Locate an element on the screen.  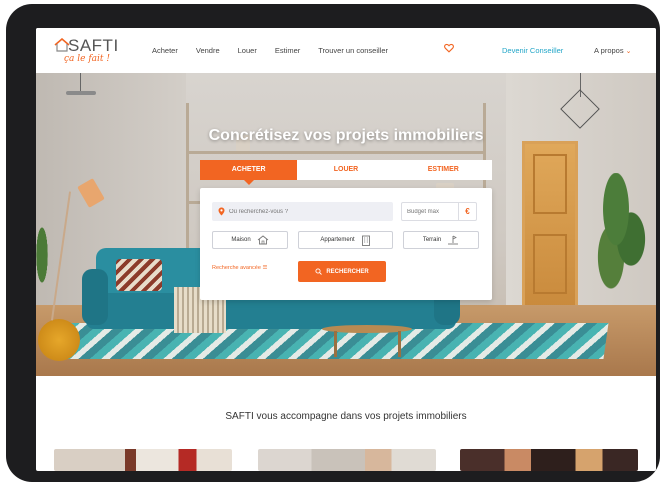
type-button-maison: Maison is located at coordinates (250, 240).